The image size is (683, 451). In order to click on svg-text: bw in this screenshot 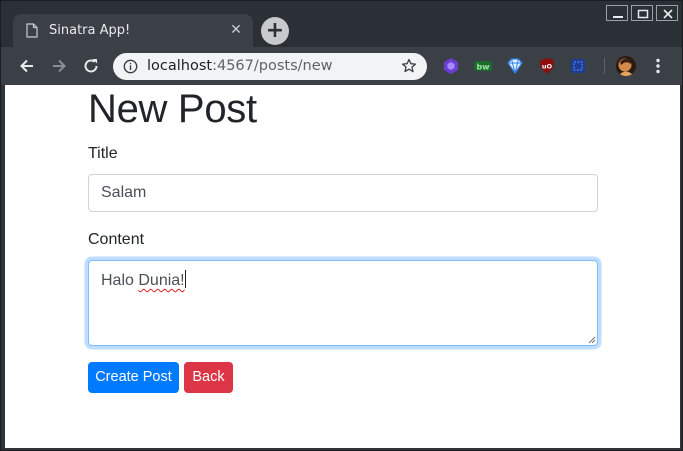, I will do `click(483, 67)`.